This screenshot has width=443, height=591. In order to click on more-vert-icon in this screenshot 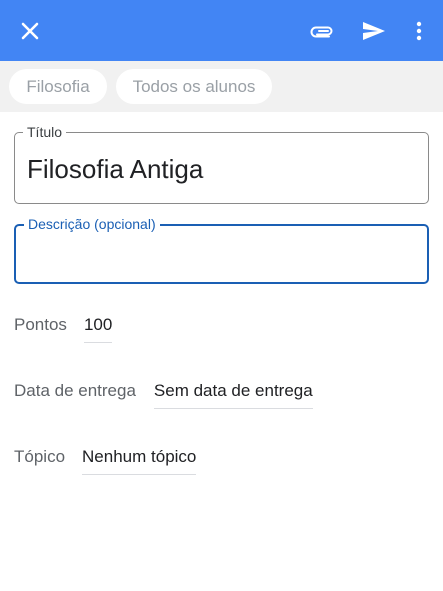, I will do `click(419, 30)`.